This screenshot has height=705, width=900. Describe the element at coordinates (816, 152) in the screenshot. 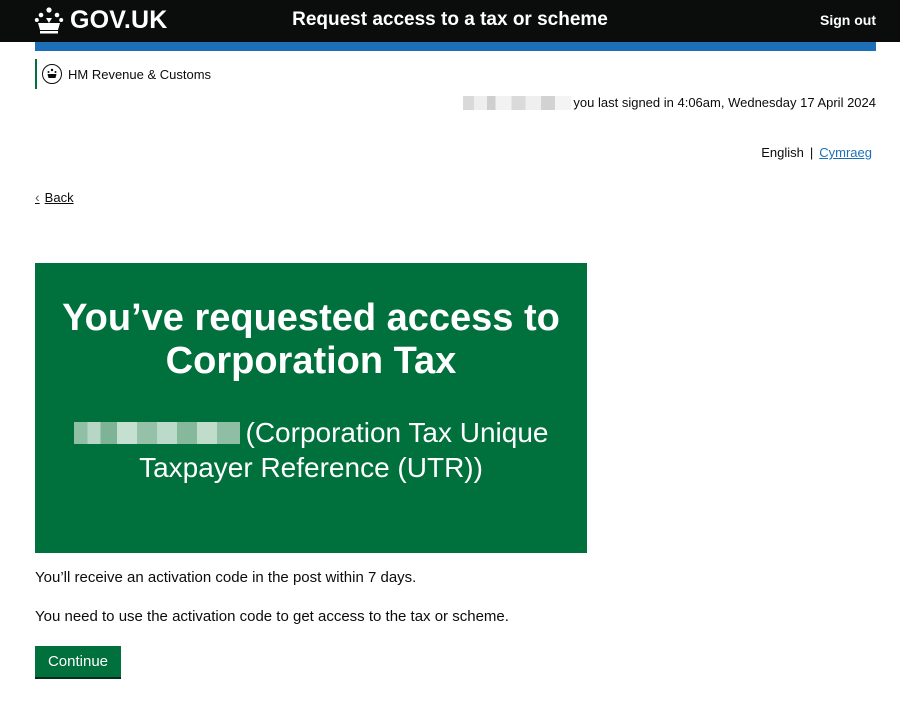

I see `language-switcher: English | Cymraeg` at that location.